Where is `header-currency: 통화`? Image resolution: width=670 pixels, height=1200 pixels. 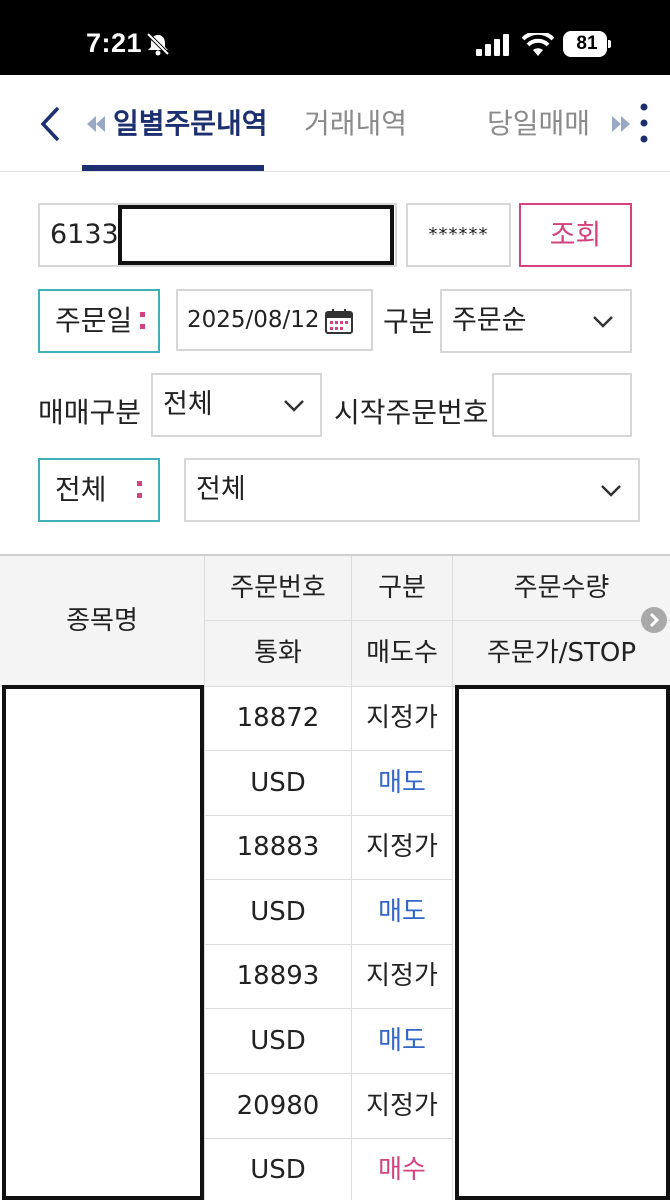
header-currency: 통화 is located at coordinates (278, 653).